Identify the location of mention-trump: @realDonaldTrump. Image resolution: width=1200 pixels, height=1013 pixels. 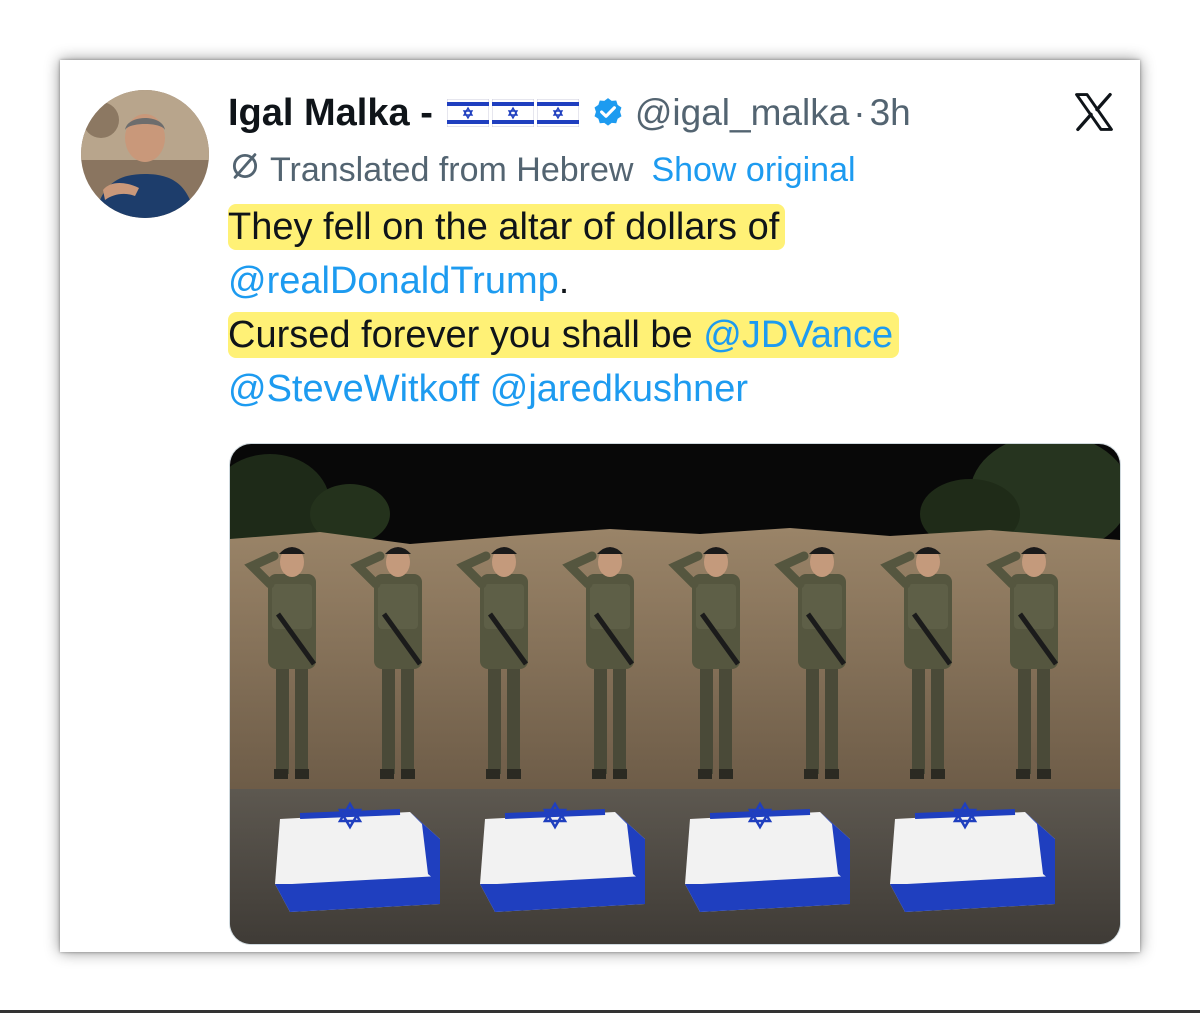
(393, 281).